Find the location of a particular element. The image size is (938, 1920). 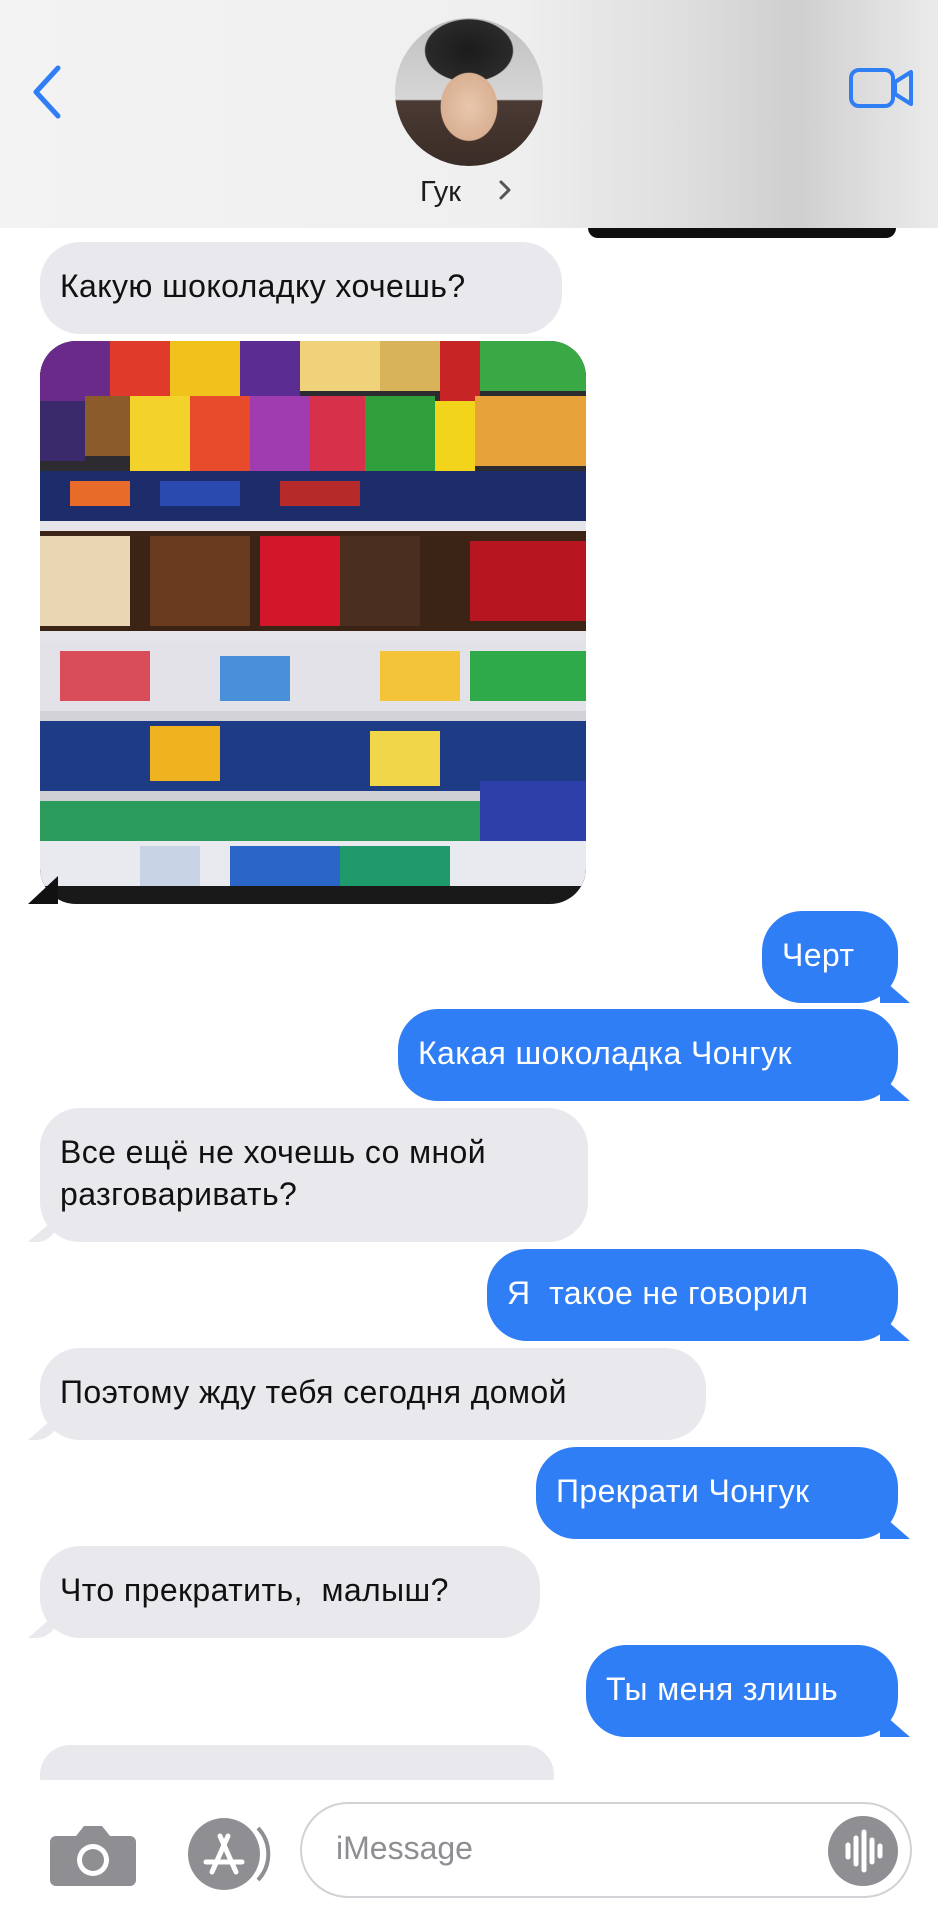

incoming-message: Все ещё не хочешь со мной разговаривать? is located at coordinates (314, 1175).